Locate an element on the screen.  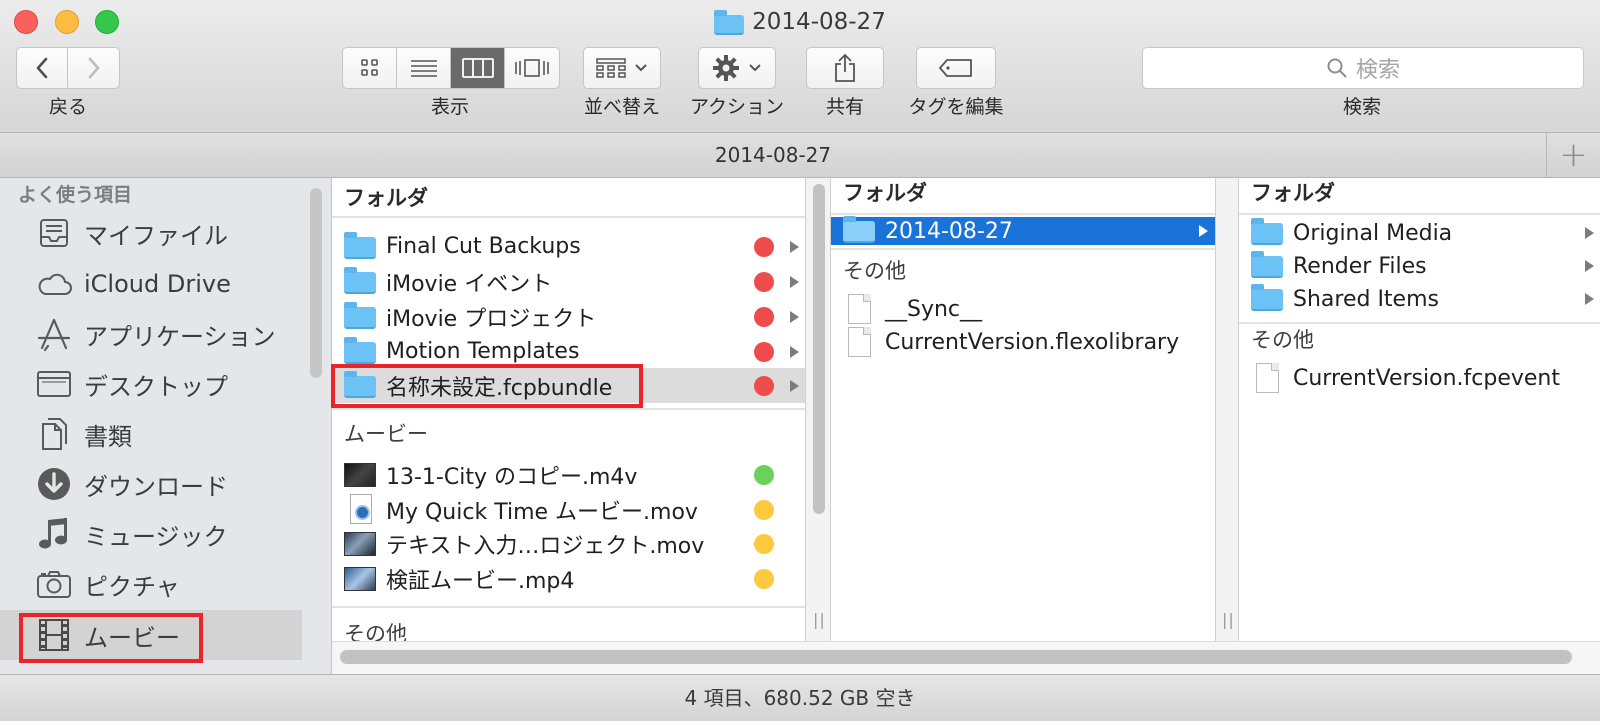
sidebar-item-music: ミュージック is located at coordinates (151, 534).